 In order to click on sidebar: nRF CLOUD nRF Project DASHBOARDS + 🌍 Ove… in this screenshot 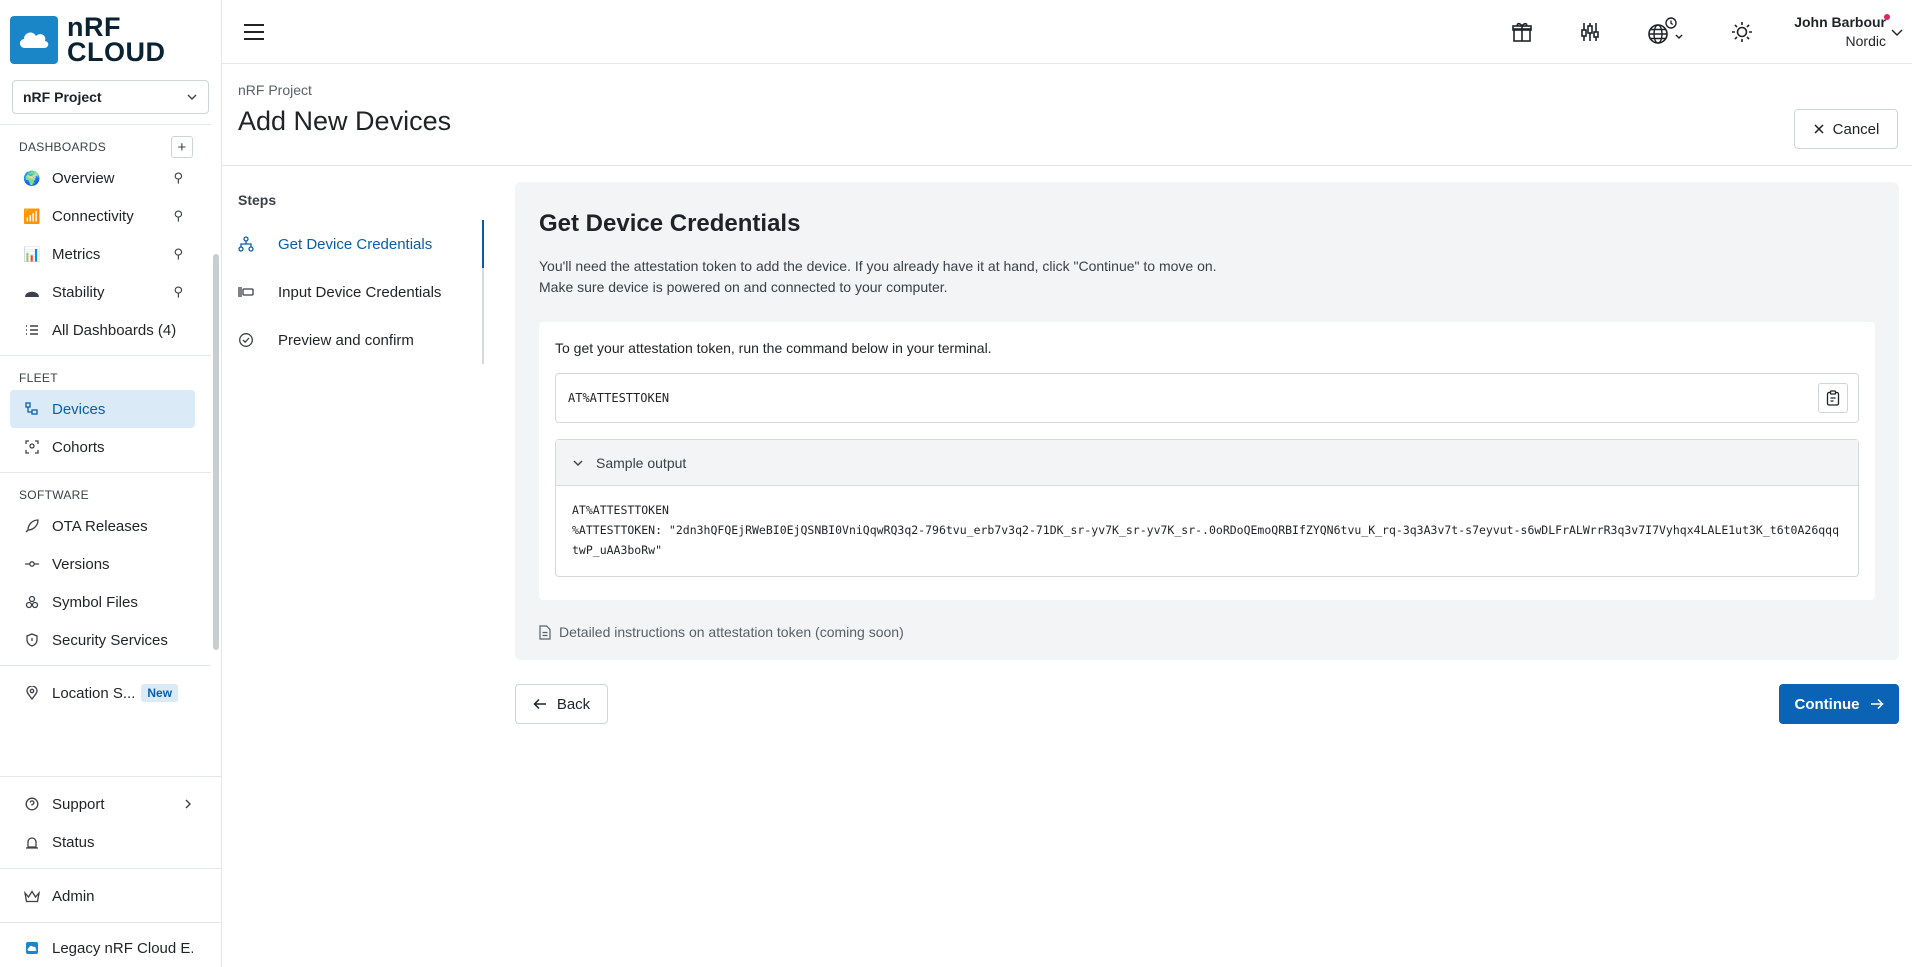, I will do `click(111, 483)`.